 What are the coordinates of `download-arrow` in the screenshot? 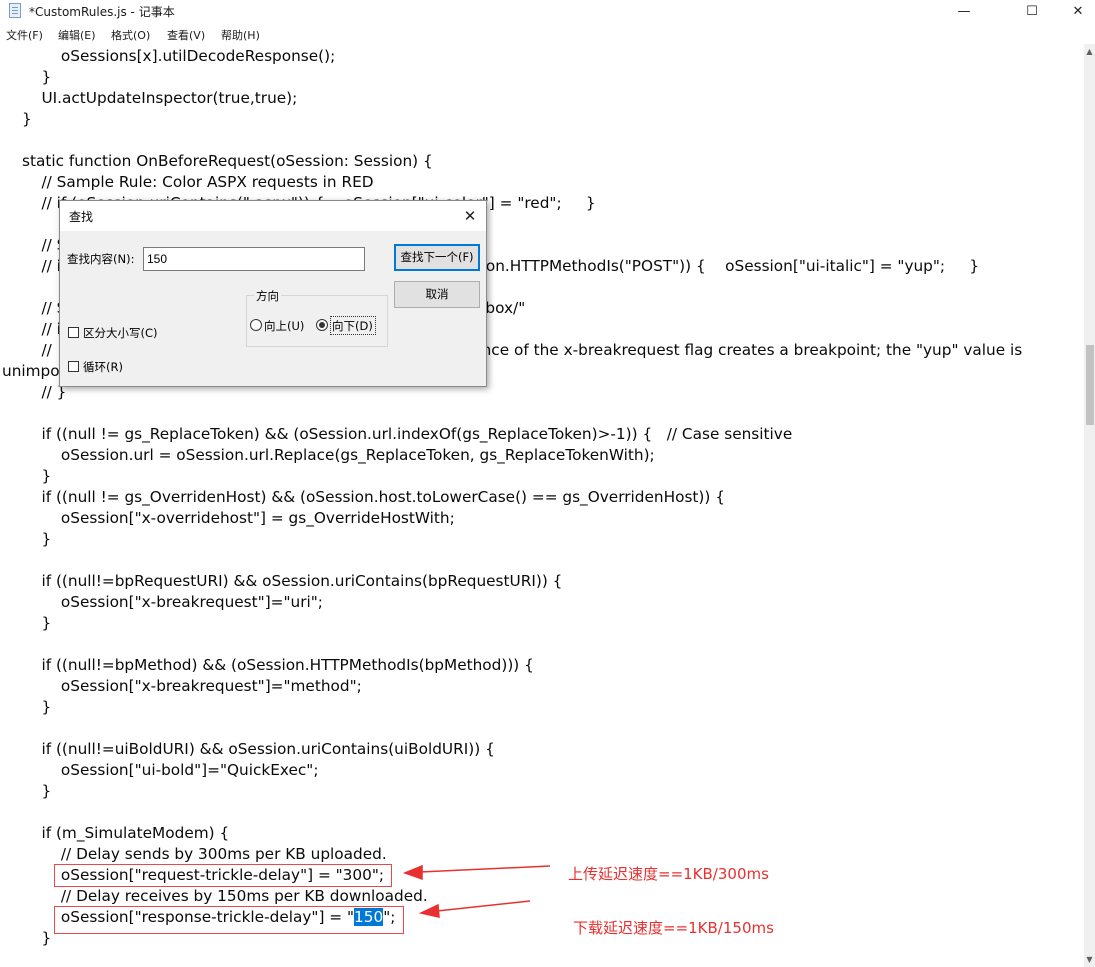 It's located at (483, 906).